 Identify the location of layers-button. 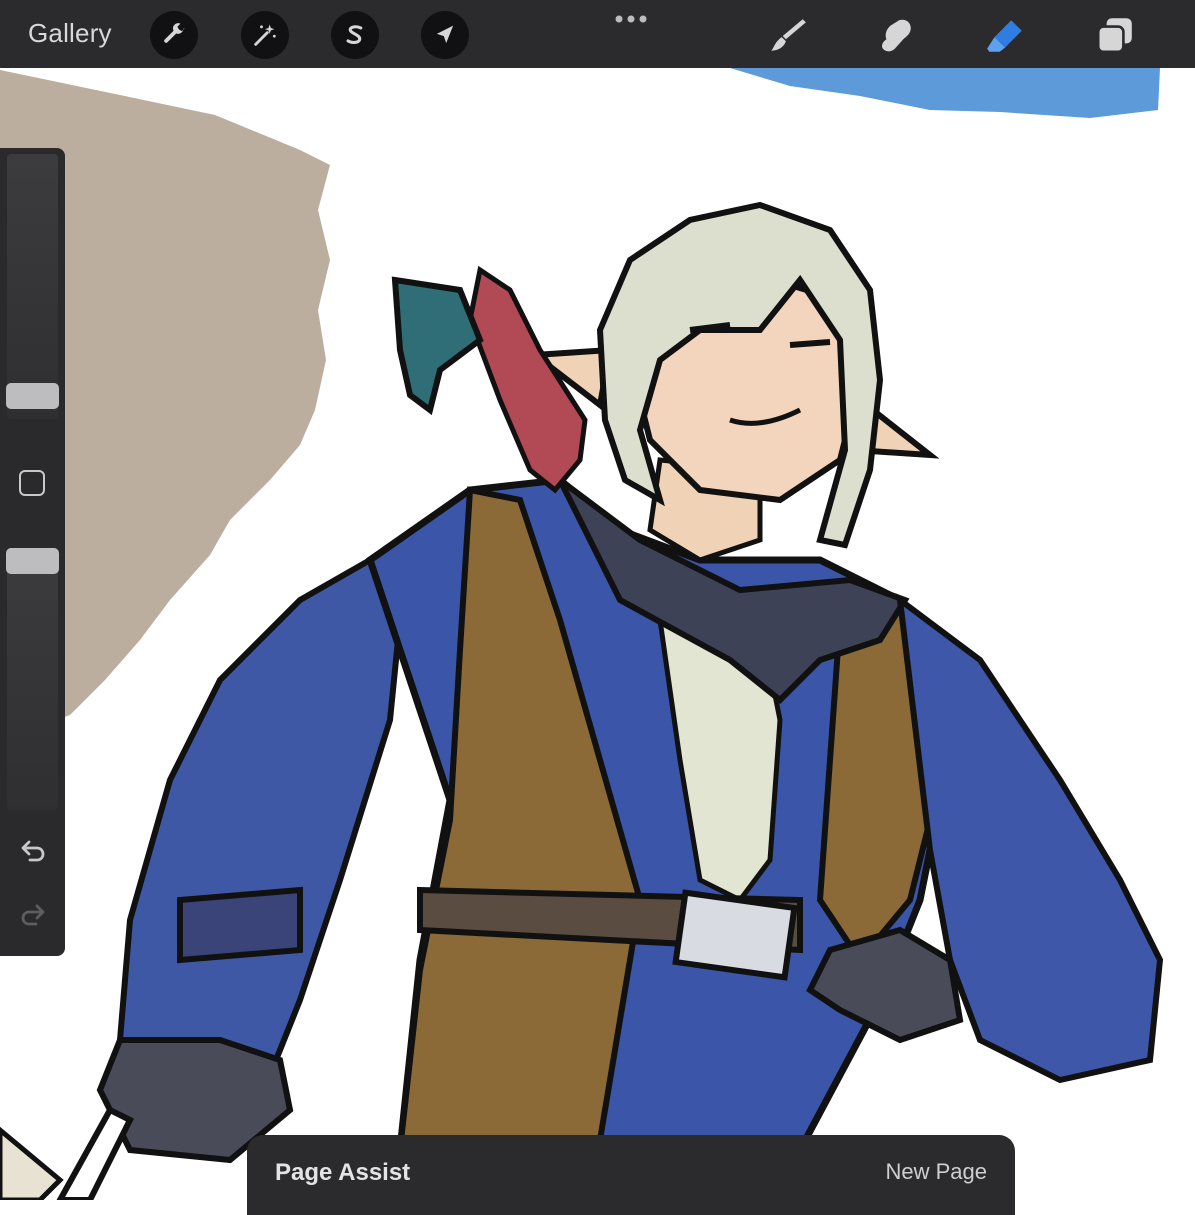
(1115, 35).